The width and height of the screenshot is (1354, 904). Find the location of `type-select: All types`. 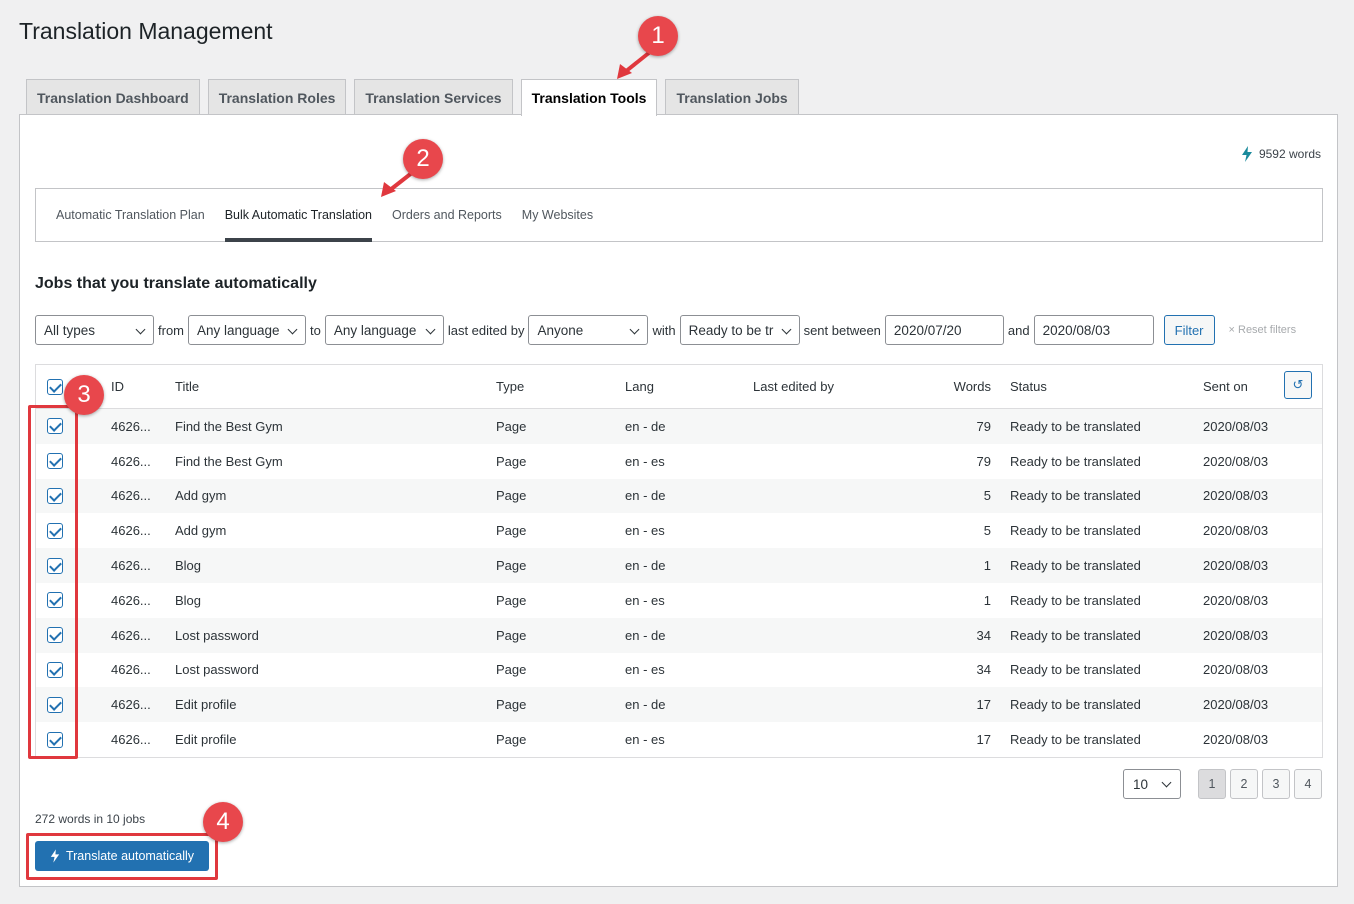

type-select: All types is located at coordinates (94, 330).